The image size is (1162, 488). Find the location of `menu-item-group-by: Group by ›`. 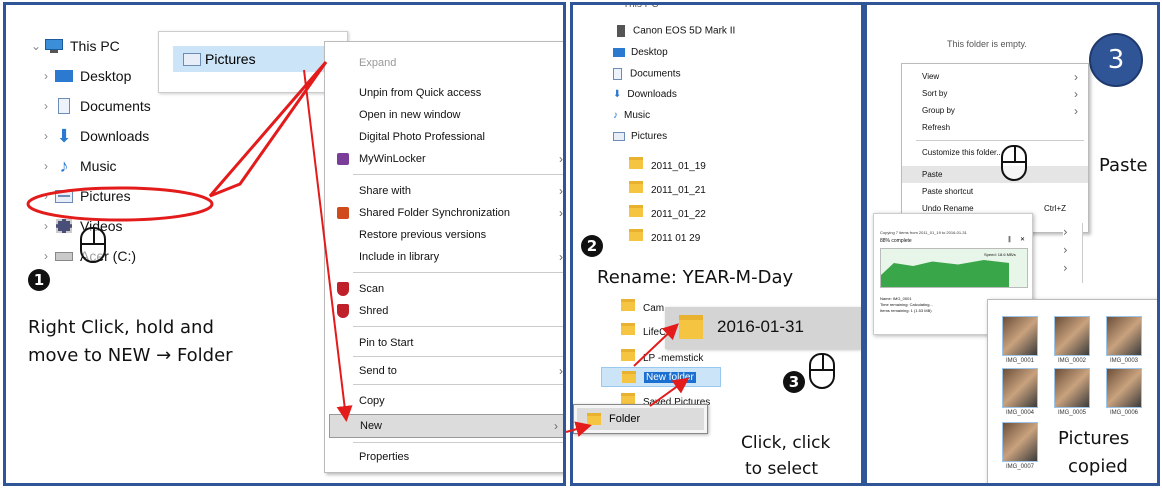

menu-item-group-by: Group by › is located at coordinates (995, 110).